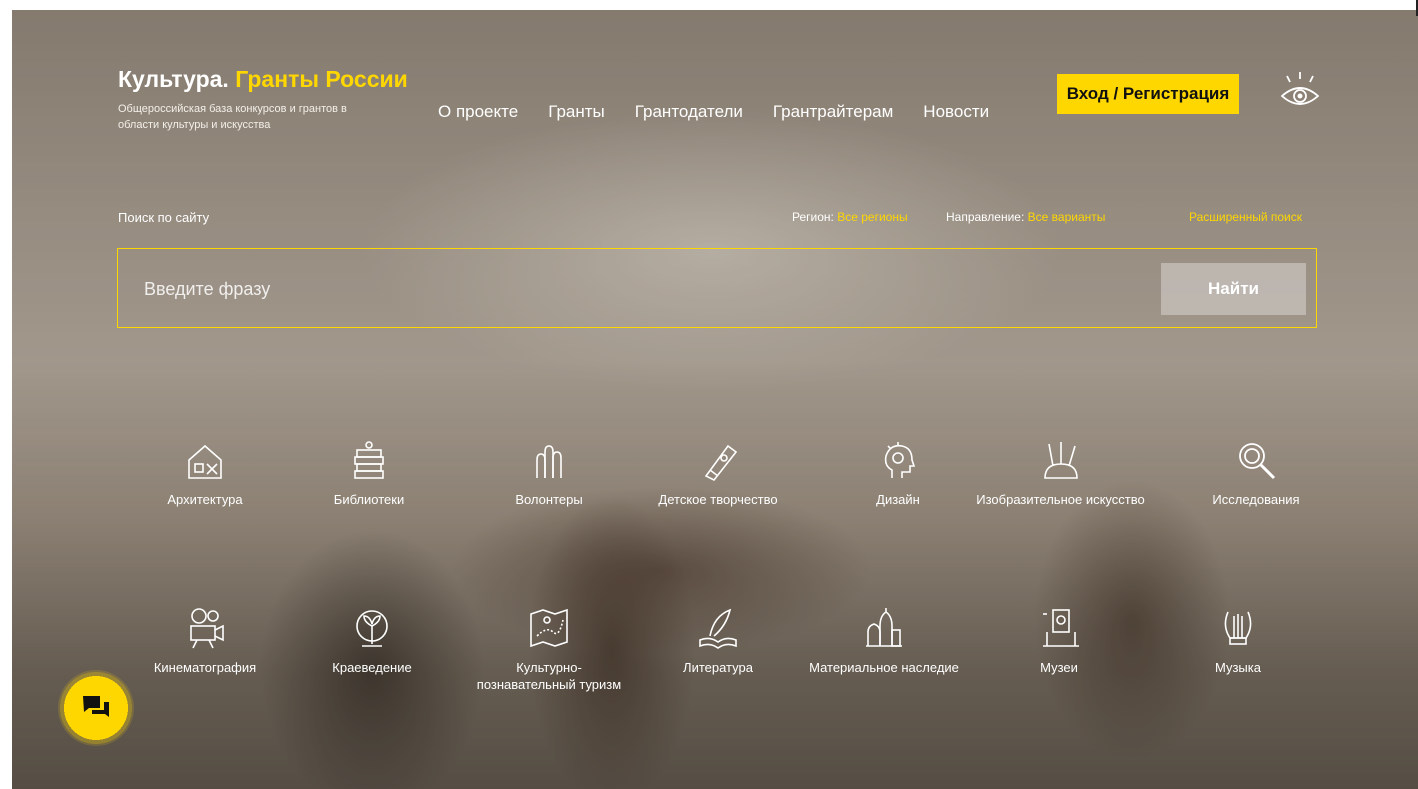  What do you see at coordinates (549, 499) in the screenshot?
I see `category-label: Волонтеры` at bounding box center [549, 499].